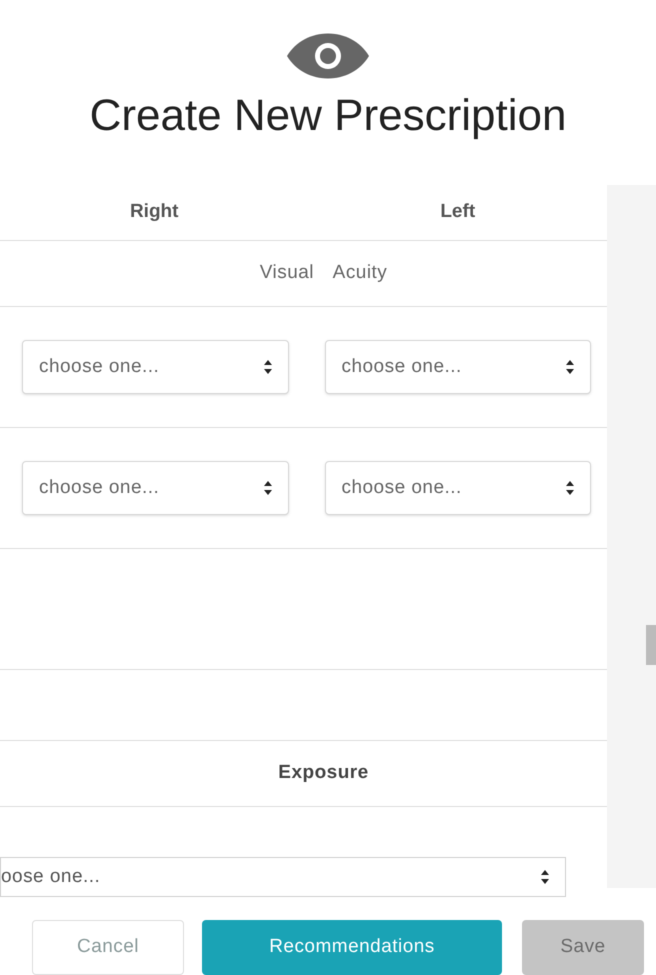  Describe the element at coordinates (324, 273) in the screenshot. I see `section-heading: Visual Acuity` at that location.